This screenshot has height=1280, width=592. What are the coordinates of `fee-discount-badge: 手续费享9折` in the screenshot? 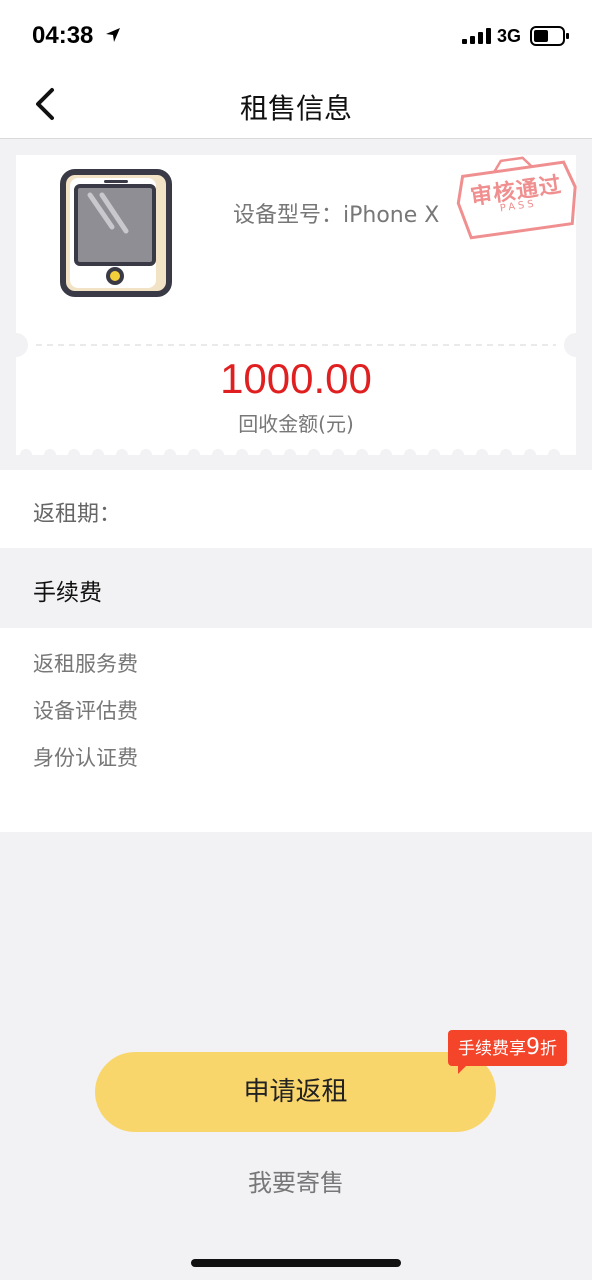 It's located at (507, 1048).